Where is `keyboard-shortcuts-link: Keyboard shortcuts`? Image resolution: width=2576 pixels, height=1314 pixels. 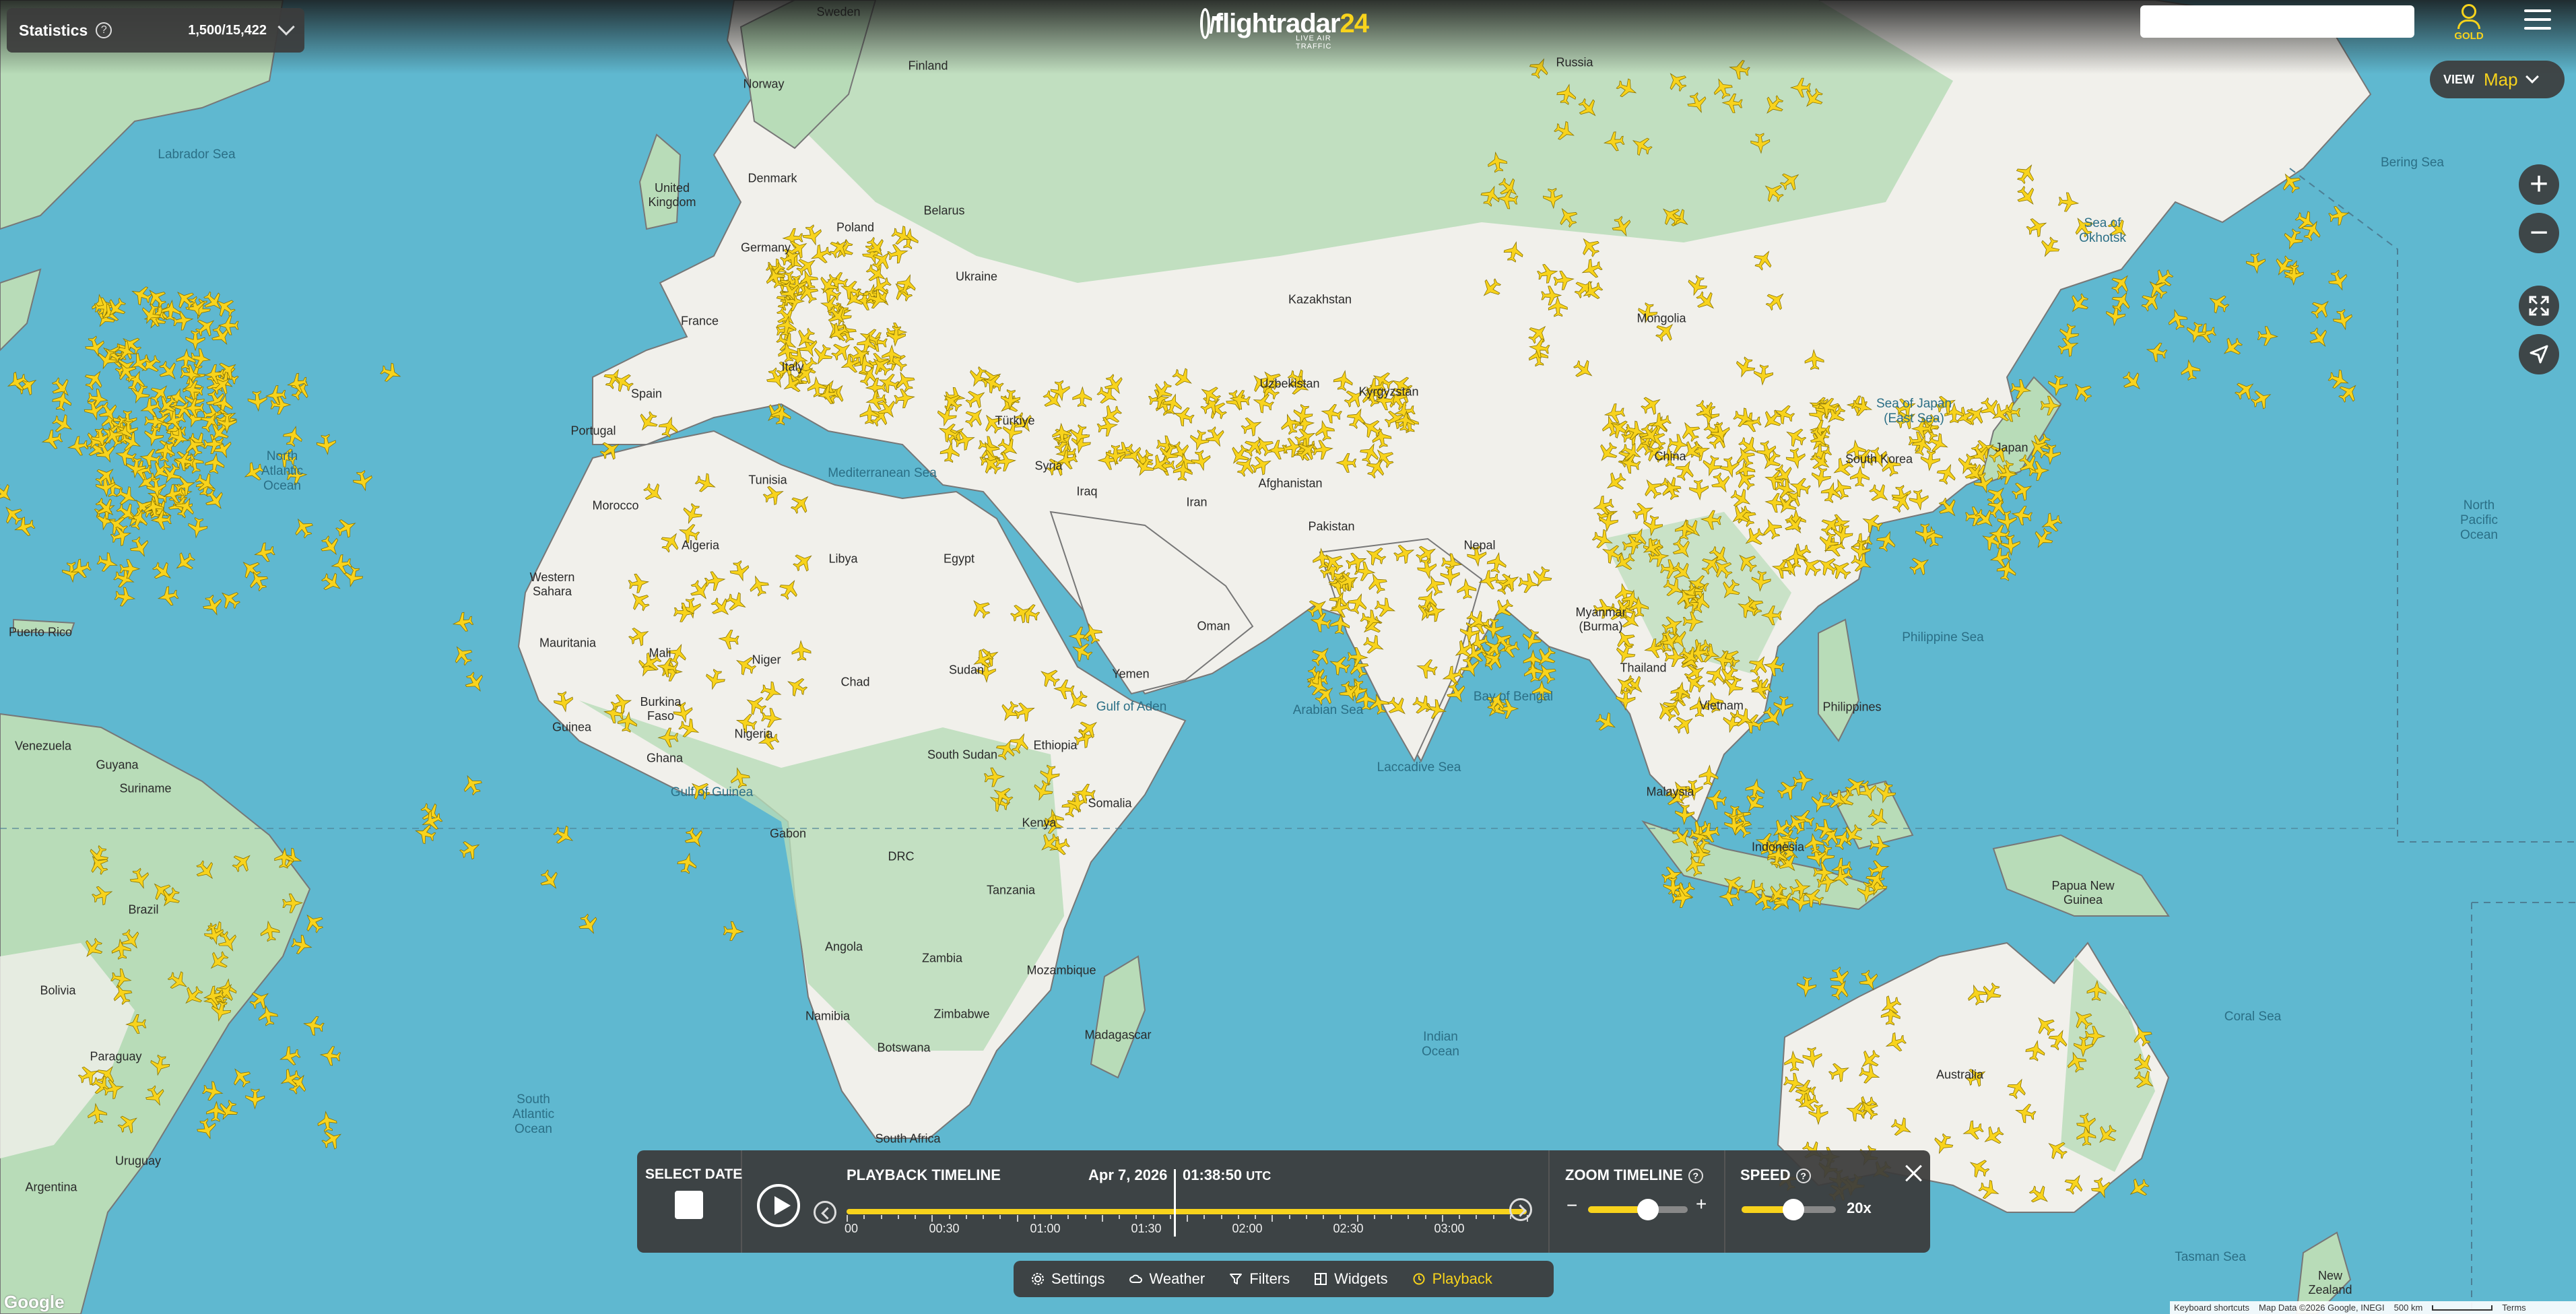
keyboard-shortcuts-link: Keyboard shortcuts is located at coordinates (2211, 1308).